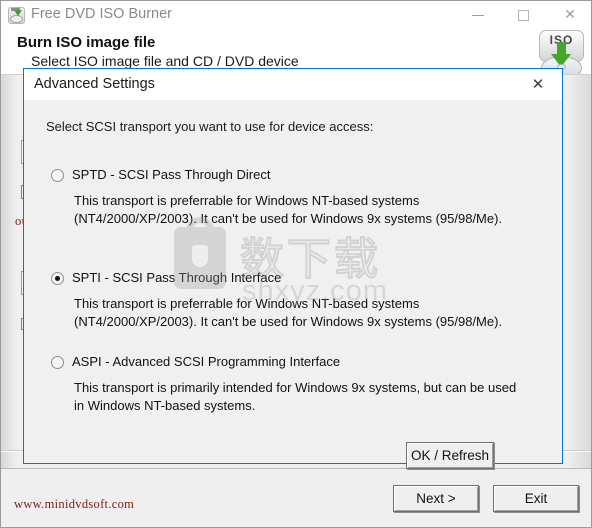  What do you see at coordinates (538, 84) in the screenshot?
I see `dialog-close-icon: ✕` at bounding box center [538, 84].